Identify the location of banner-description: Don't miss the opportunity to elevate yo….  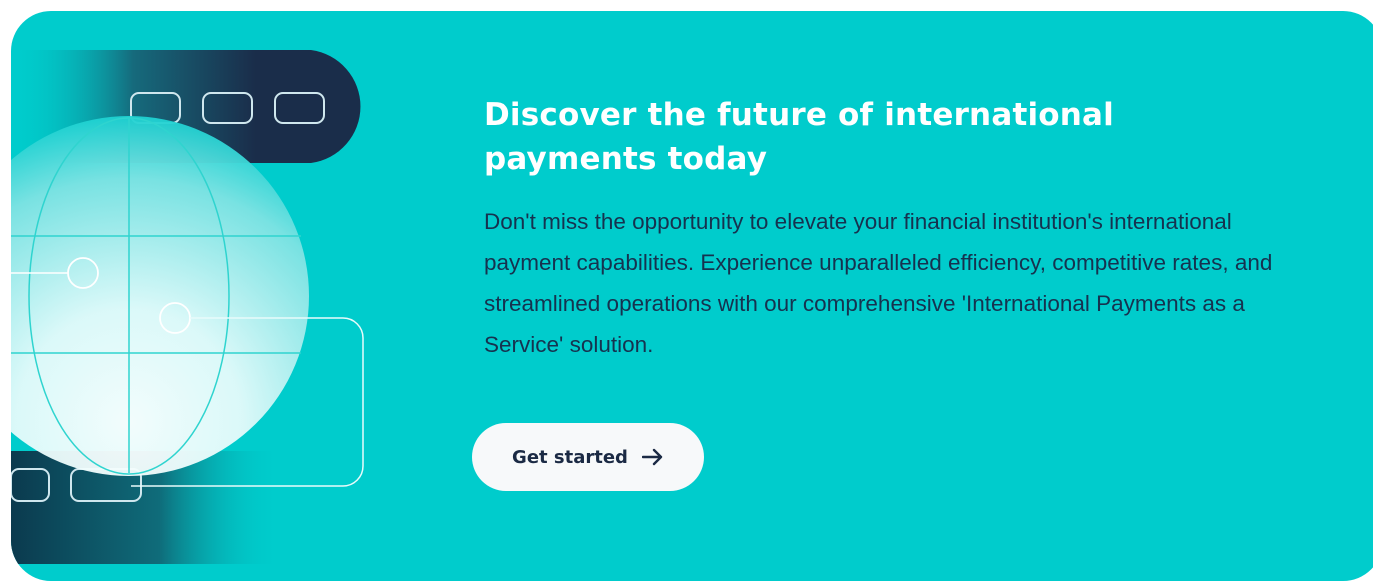
(878, 283).